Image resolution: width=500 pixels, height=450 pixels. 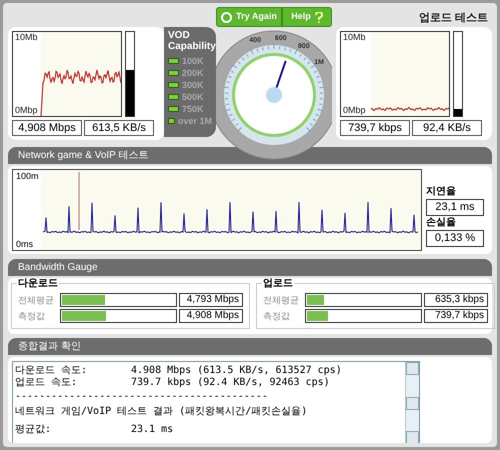 What do you see at coordinates (46, 383) in the screenshot?
I see `result-label: 업로드 속도:` at bounding box center [46, 383].